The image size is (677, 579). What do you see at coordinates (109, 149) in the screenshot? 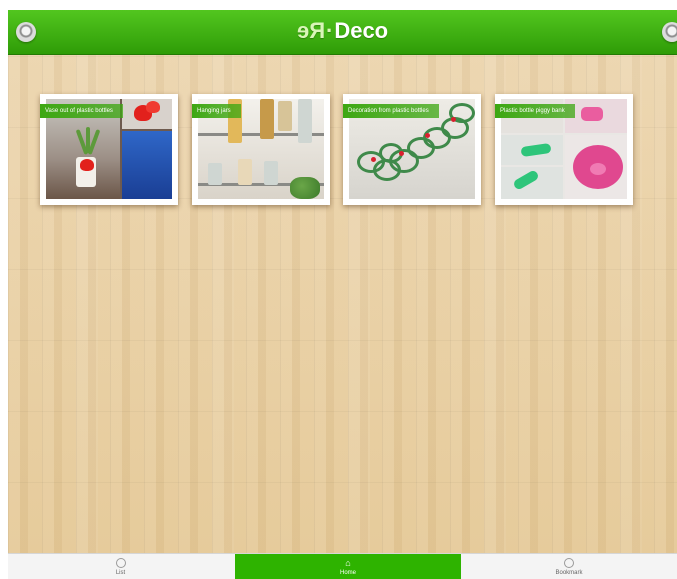
I see `project-card: Vase out of plastic bottles` at bounding box center [109, 149].